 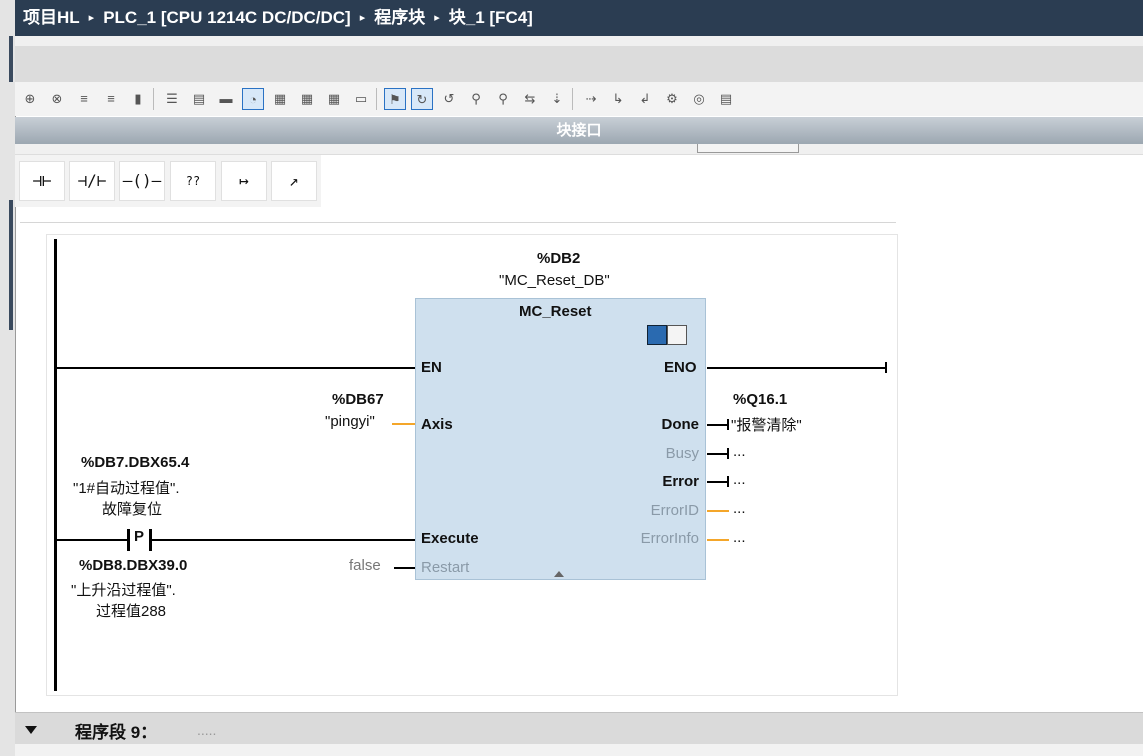 I want to click on add-row-icon: ≡, so click(x=111, y=99).